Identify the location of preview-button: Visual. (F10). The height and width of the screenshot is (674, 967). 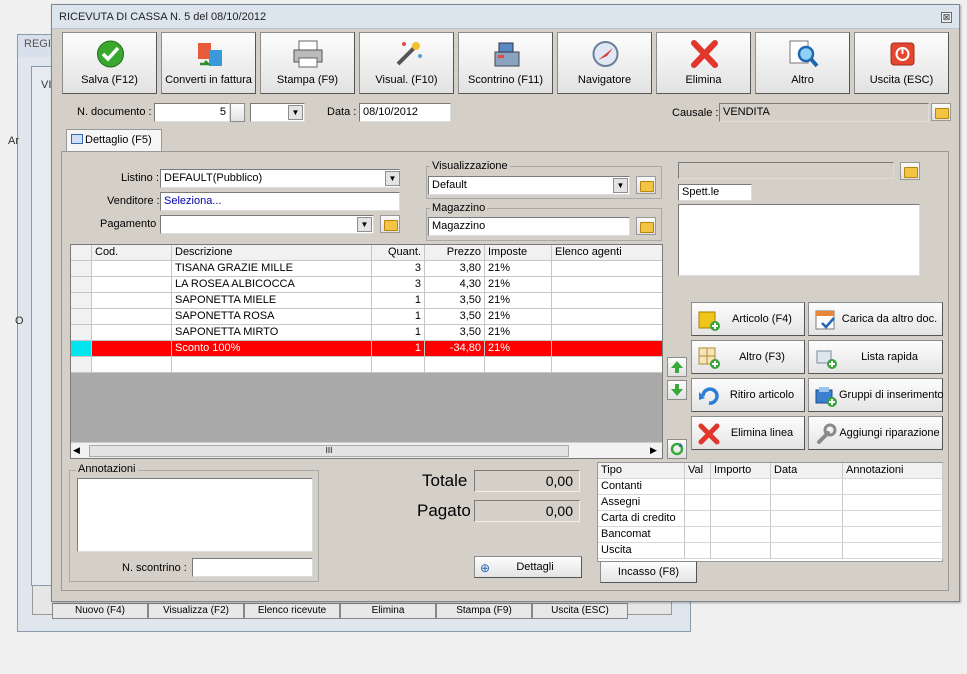
(406, 63).